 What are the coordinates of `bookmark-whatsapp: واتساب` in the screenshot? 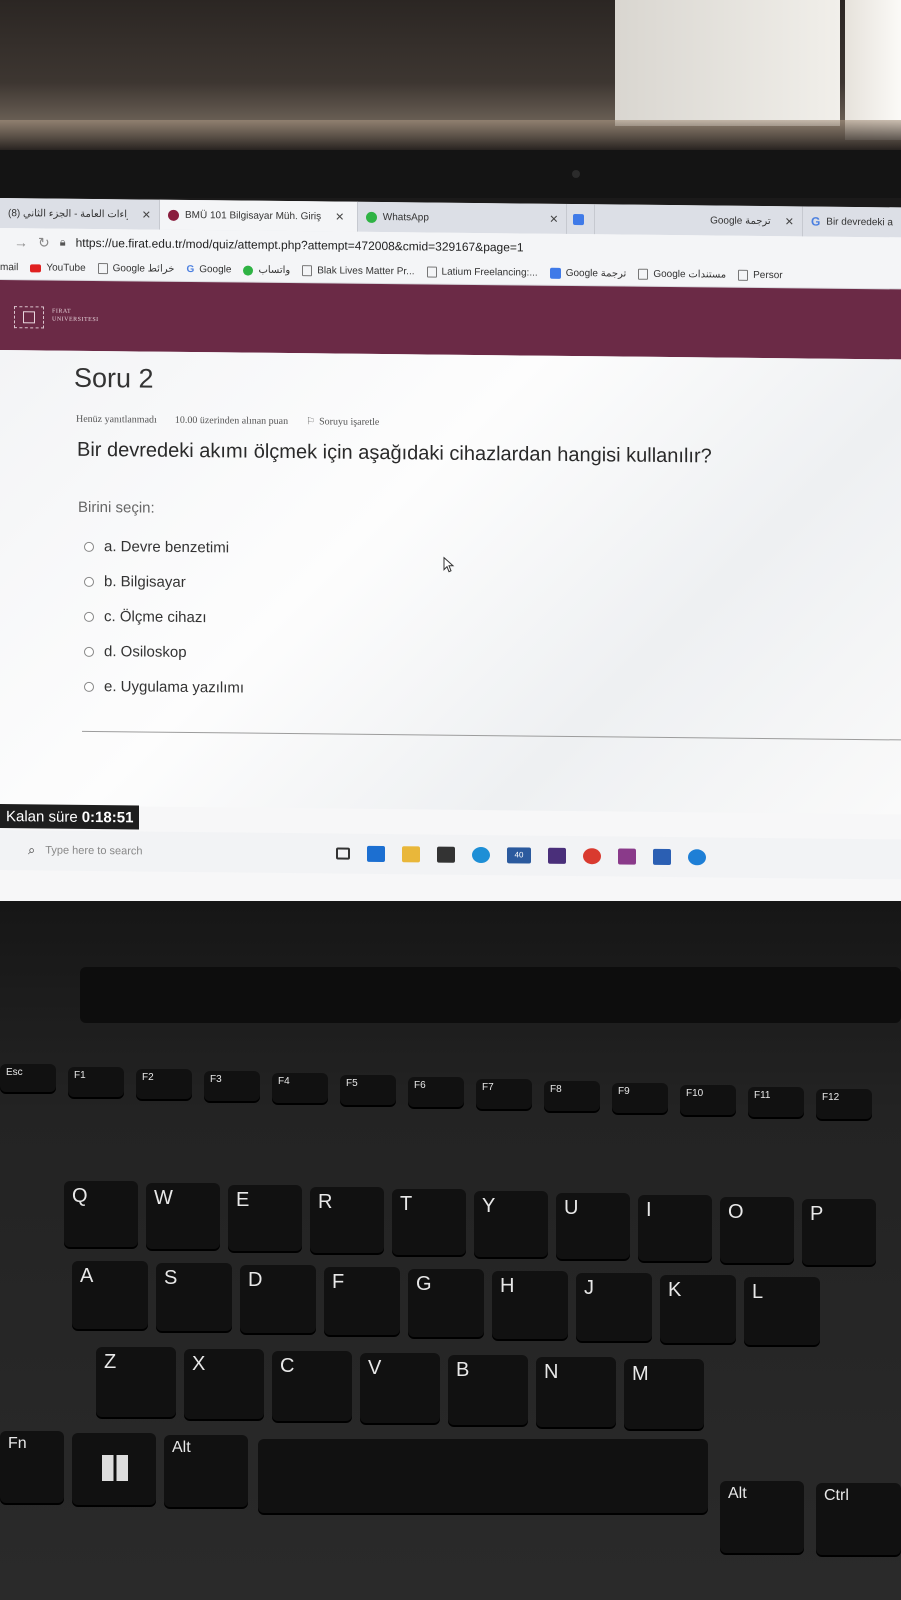 It's located at (266, 270).